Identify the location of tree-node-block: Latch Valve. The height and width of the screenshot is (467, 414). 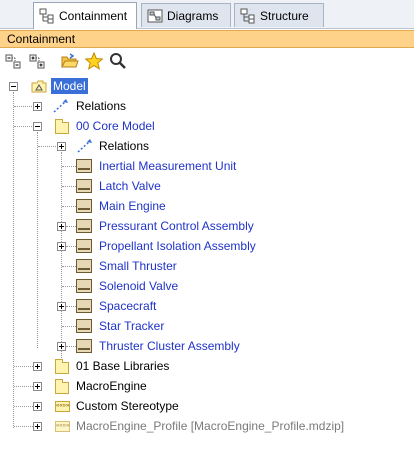
(207, 186).